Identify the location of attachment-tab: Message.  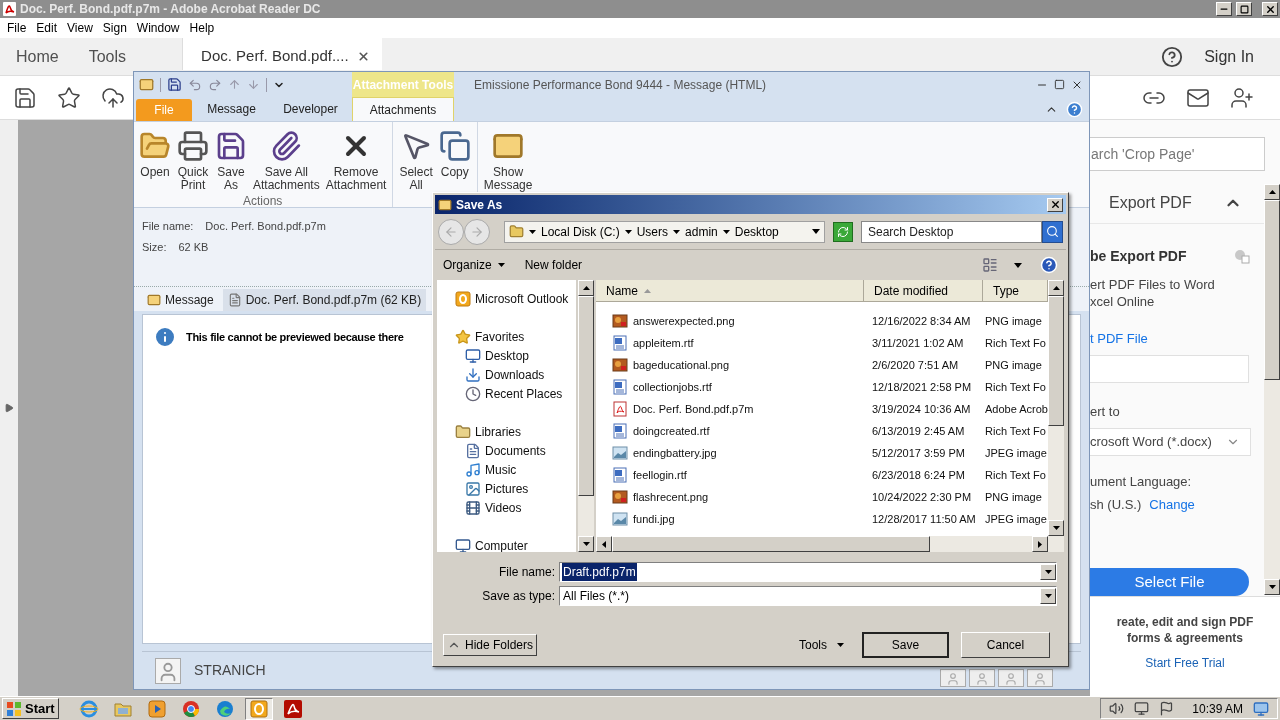
(180, 300).